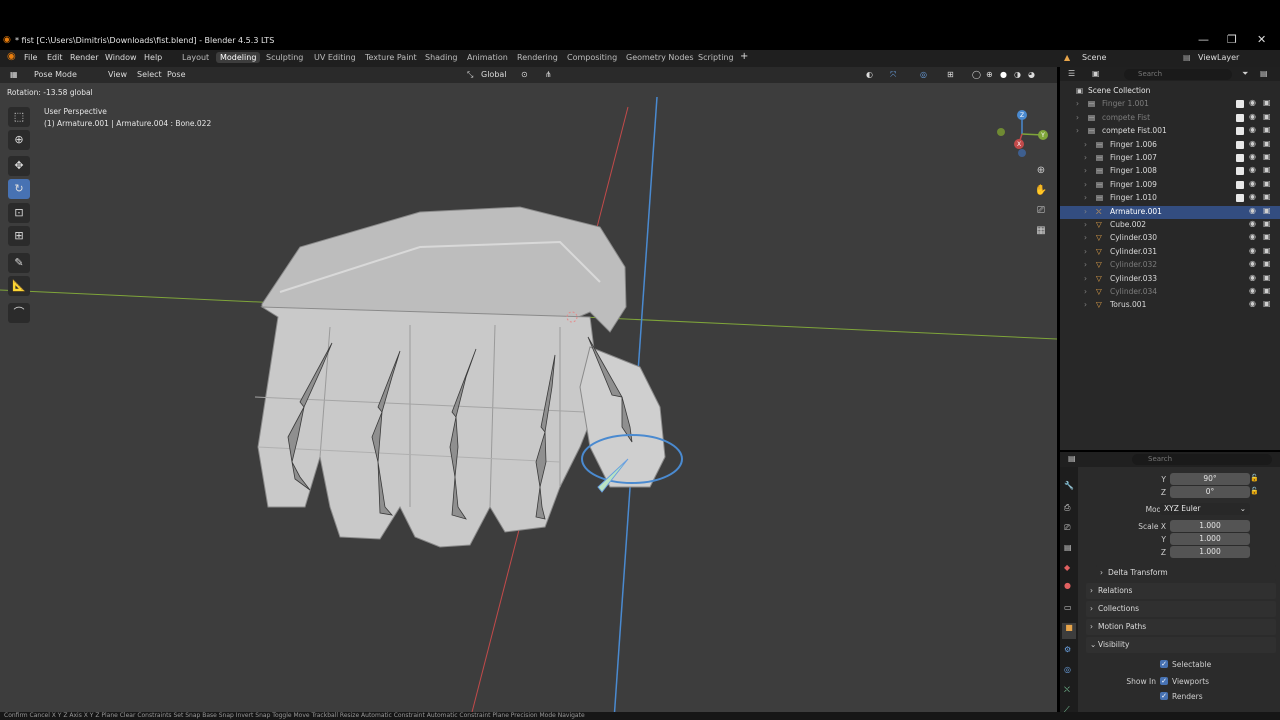 The width and height of the screenshot is (1280, 720). Describe the element at coordinates (1170, 145) in the screenshot. I see `outliner-item: › ▤ Finger 1.006 ◉ ▣` at that location.